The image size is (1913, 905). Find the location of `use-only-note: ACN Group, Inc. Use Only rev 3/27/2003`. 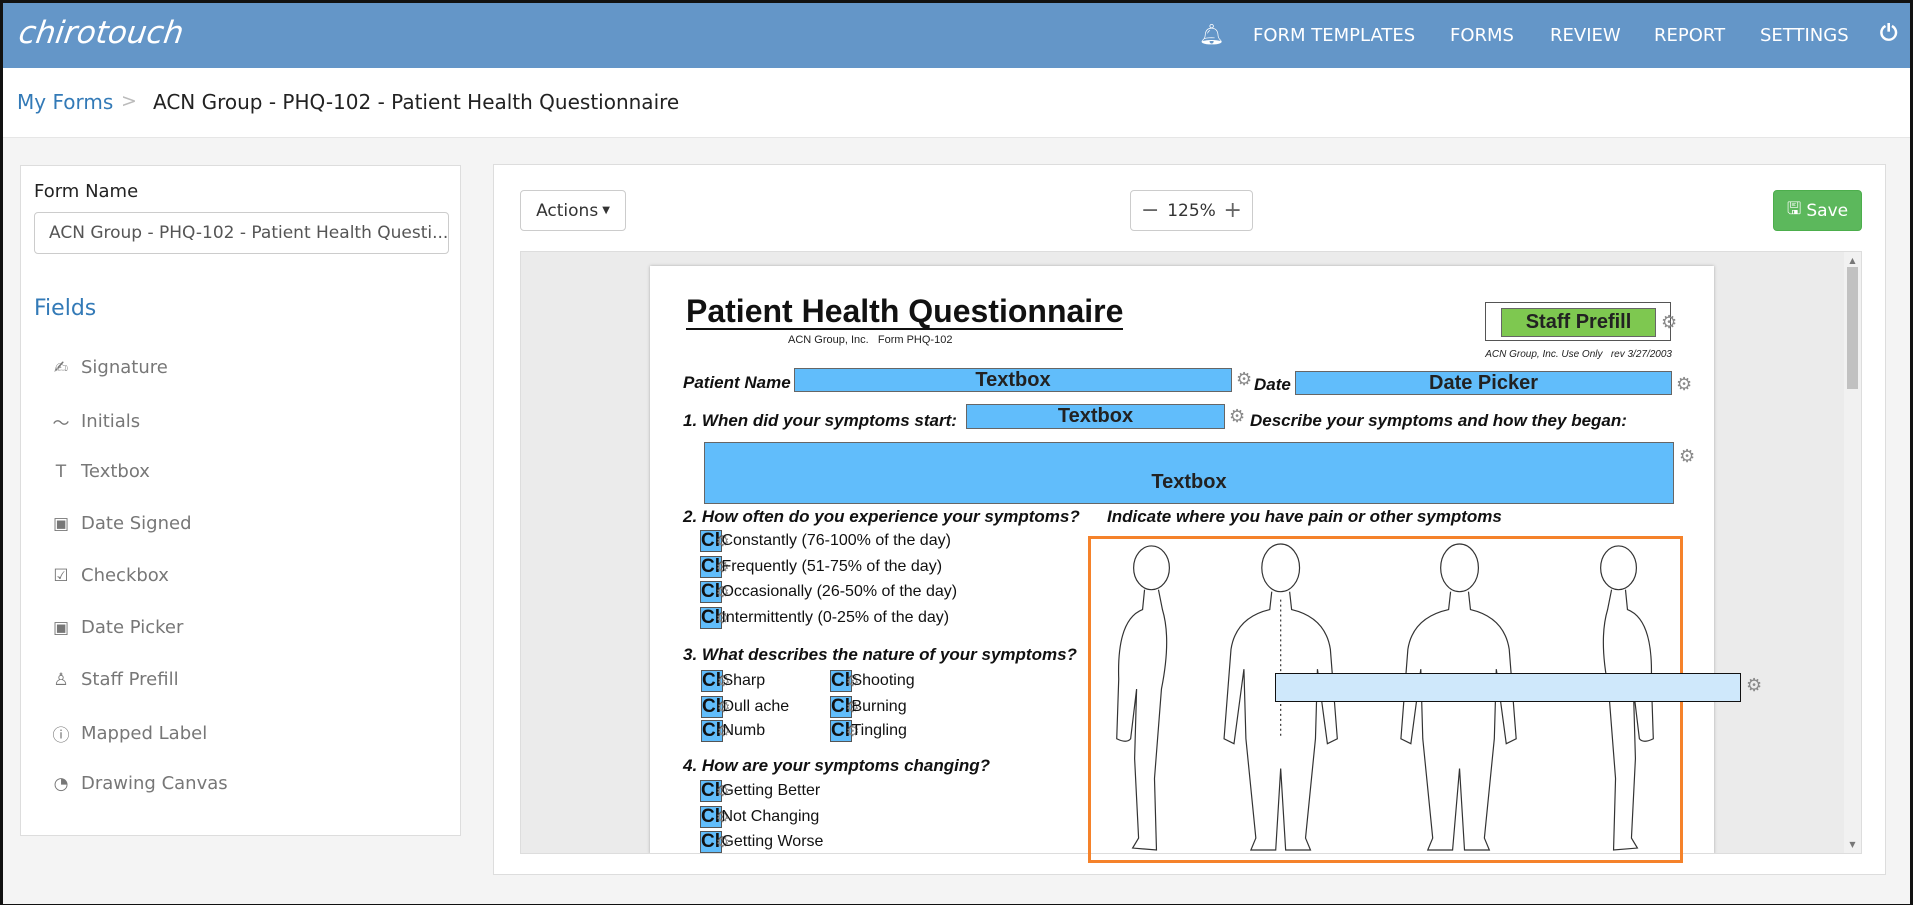

use-only-note: ACN Group, Inc. Use Only rev 3/27/2003 is located at coordinates (1578, 354).